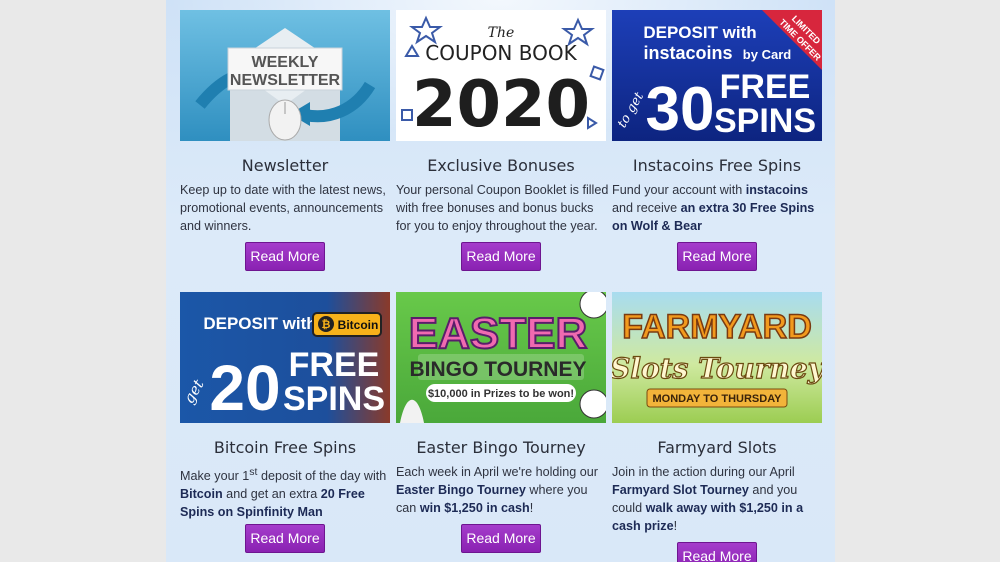  I want to click on instacoins-deposit-text: DEPOSIT with, so click(699, 32).